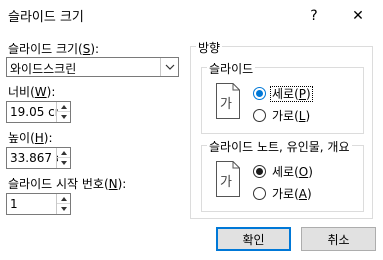 This screenshot has height=260, width=383. Describe the element at coordinates (259, 115) in the screenshot. I see `slides-landscape-radio` at that location.